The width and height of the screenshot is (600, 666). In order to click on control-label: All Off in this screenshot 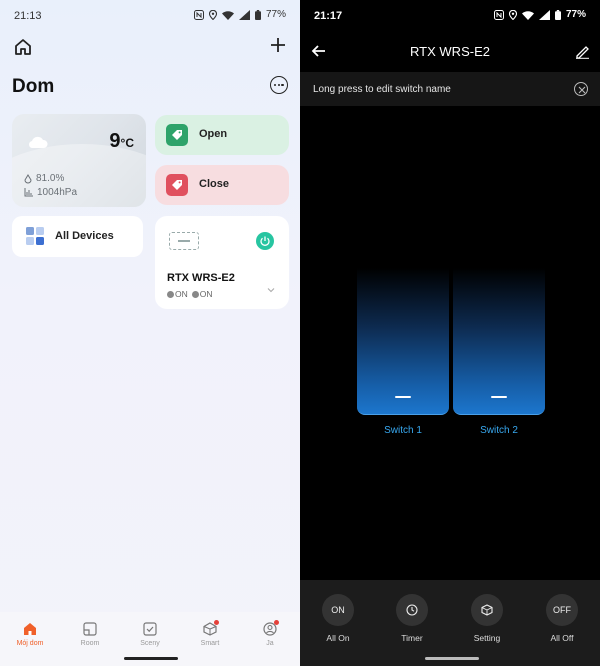, I will do `click(562, 638)`.